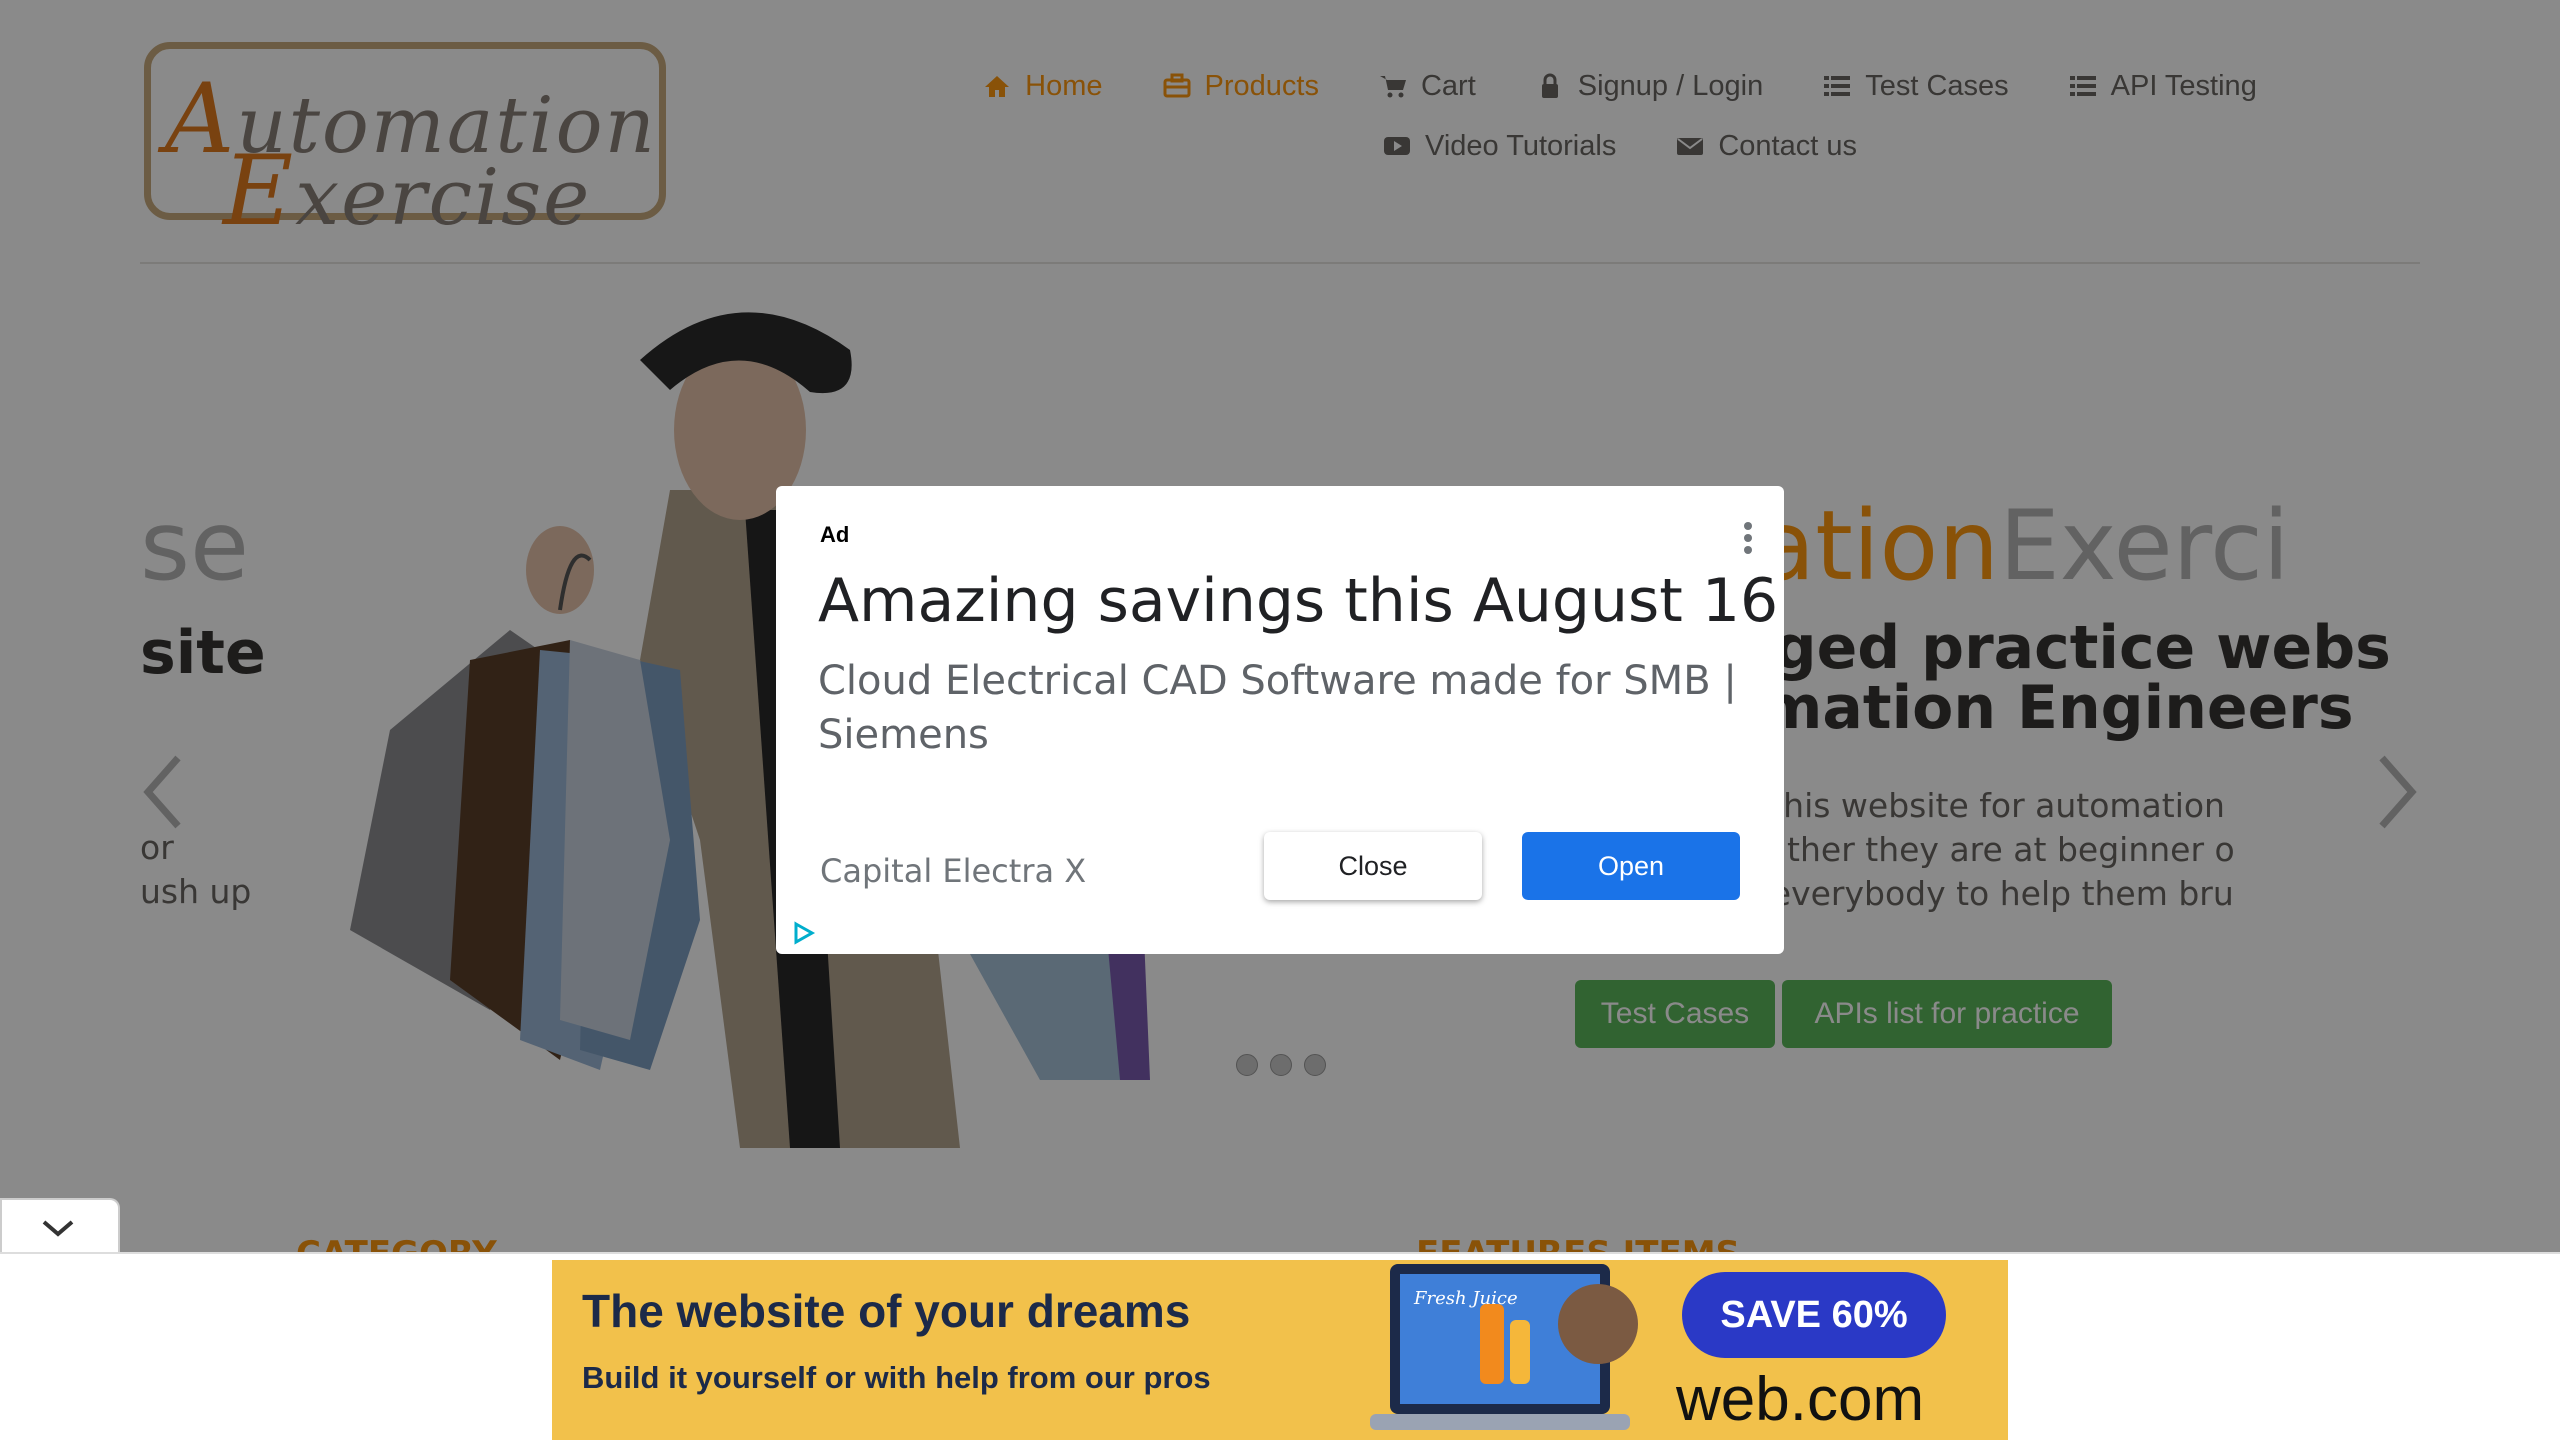 This screenshot has width=2560, height=1442. What do you see at coordinates (1631, 866) in the screenshot?
I see `ad-open-button: Open` at bounding box center [1631, 866].